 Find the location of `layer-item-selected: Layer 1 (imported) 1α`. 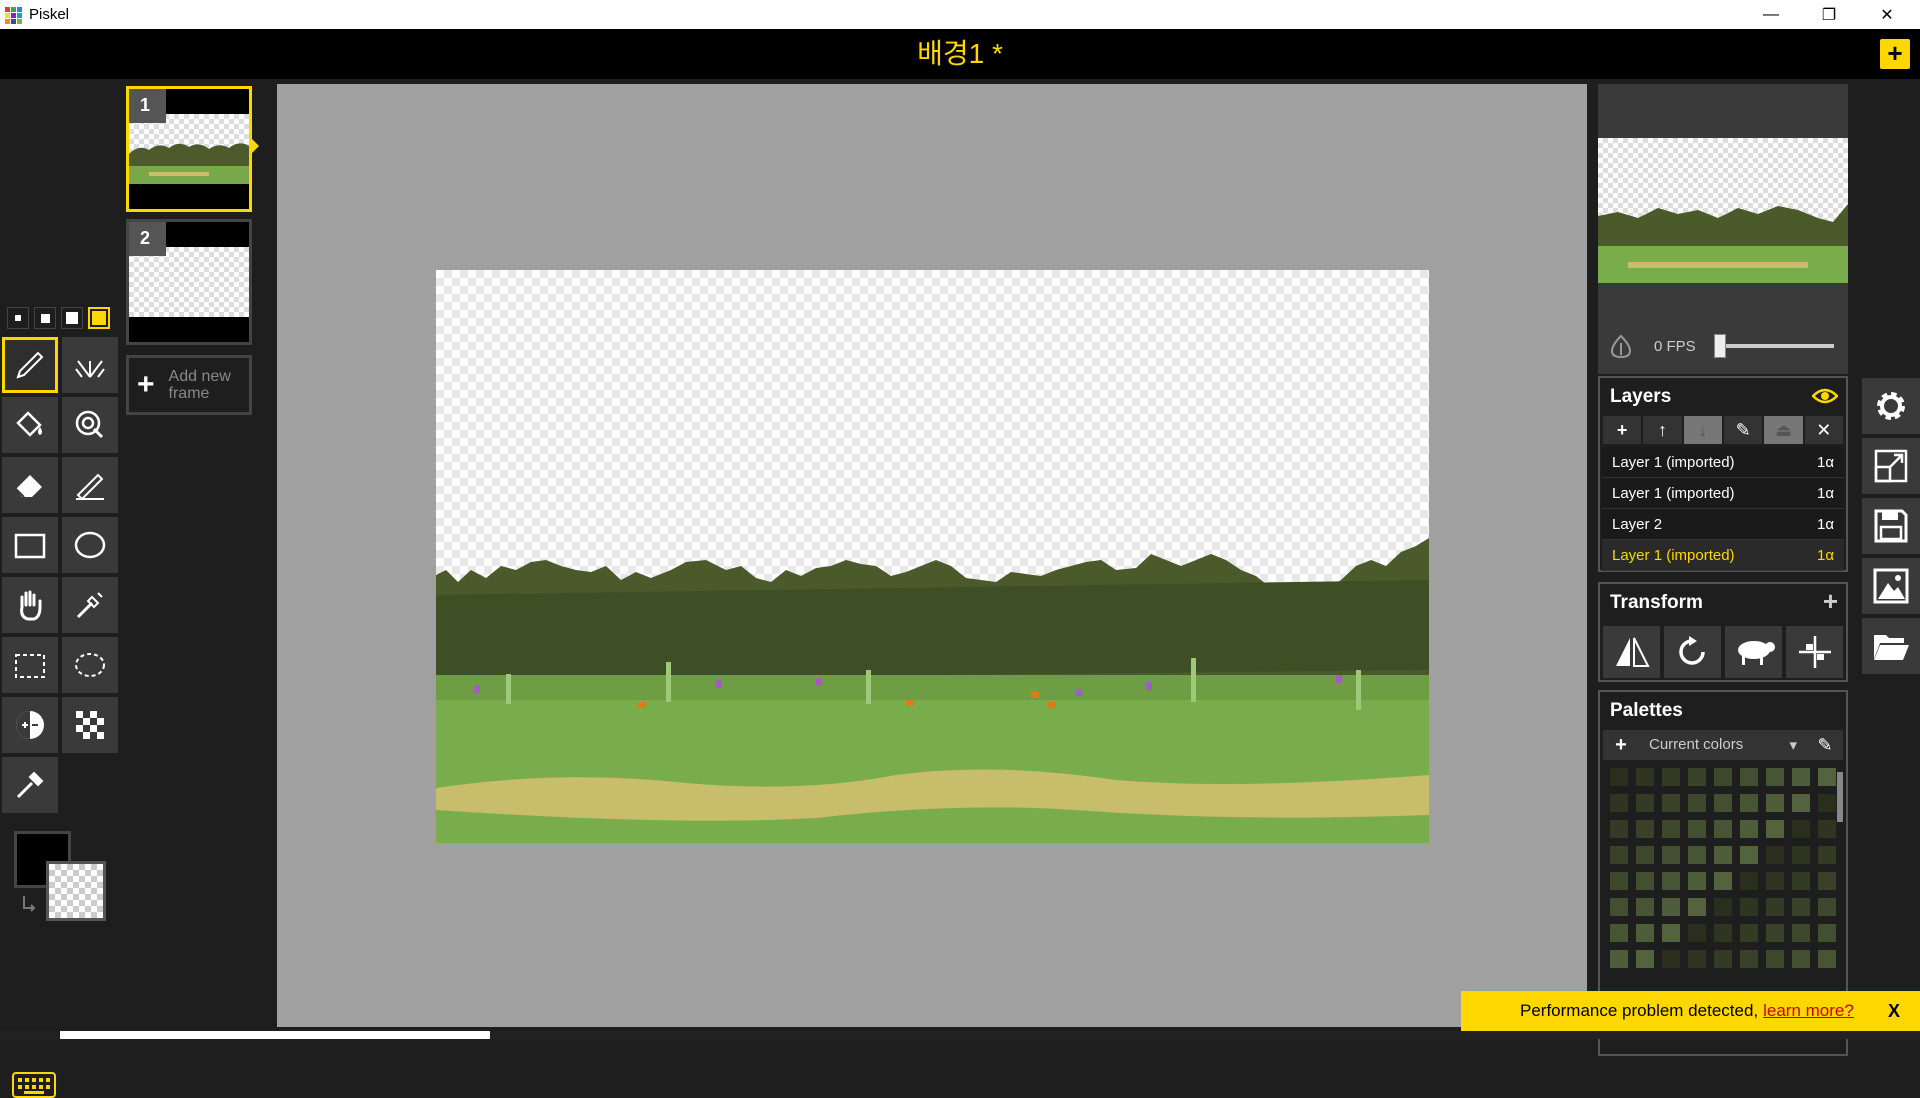

layer-item-selected: Layer 1 (imported) 1α is located at coordinates (1723, 555).